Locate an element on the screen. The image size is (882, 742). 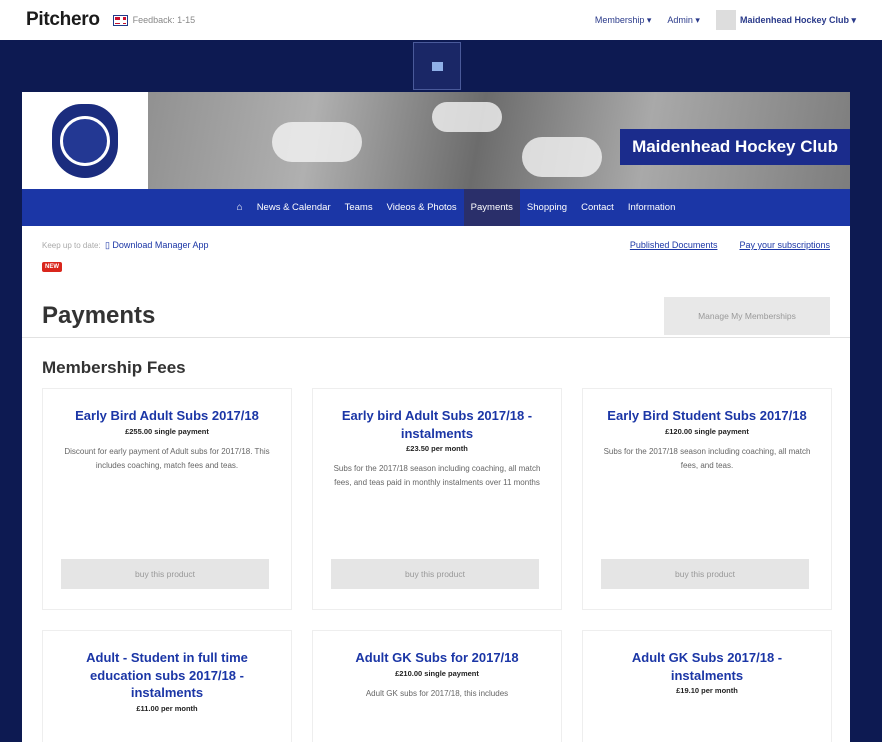
admin-menu: Admin ▾ is located at coordinates (683, 20).